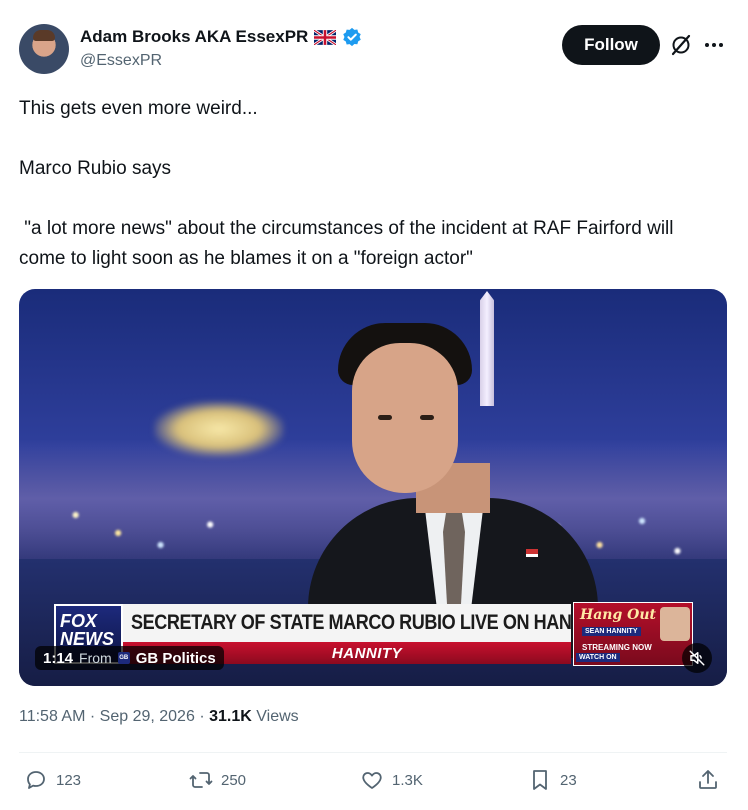 The width and height of the screenshot is (748, 810). I want to click on promo-streaming: STREAMING NOW, so click(617, 647).